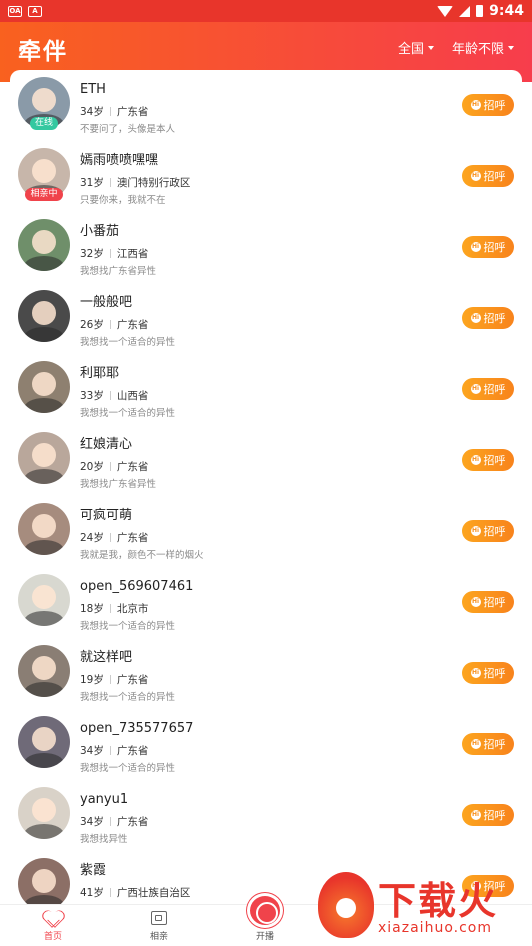 The height and width of the screenshot is (946, 532). What do you see at coordinates (266, 318) in the screenshot?
I see `user-row: 一般般吧 26岁 广东省 我想找一个适合的异性 Hi 招呼` at bounding box center [266, 318].